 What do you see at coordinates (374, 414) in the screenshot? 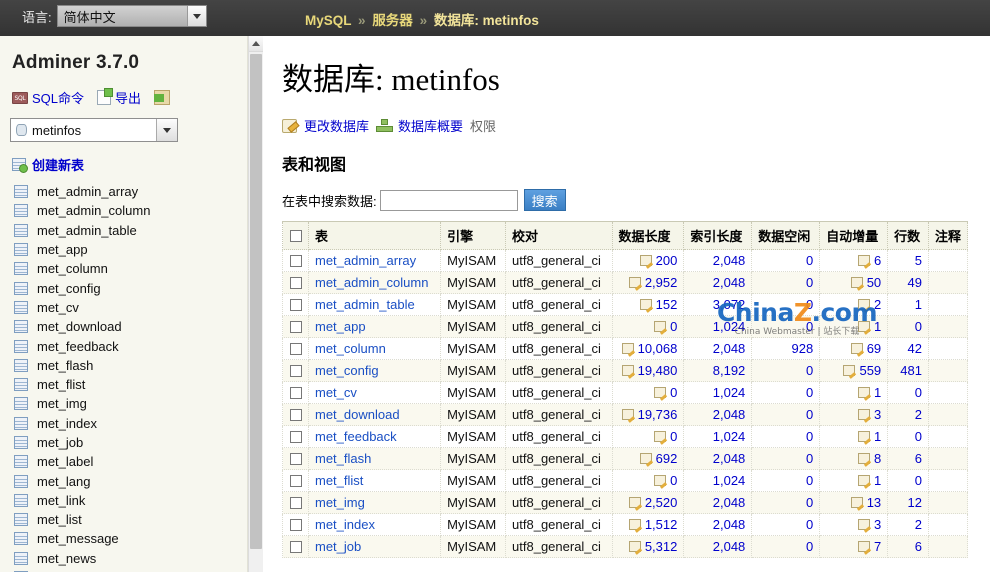
I see `cell-table-name: met_download` at bounding box center [374, 414].